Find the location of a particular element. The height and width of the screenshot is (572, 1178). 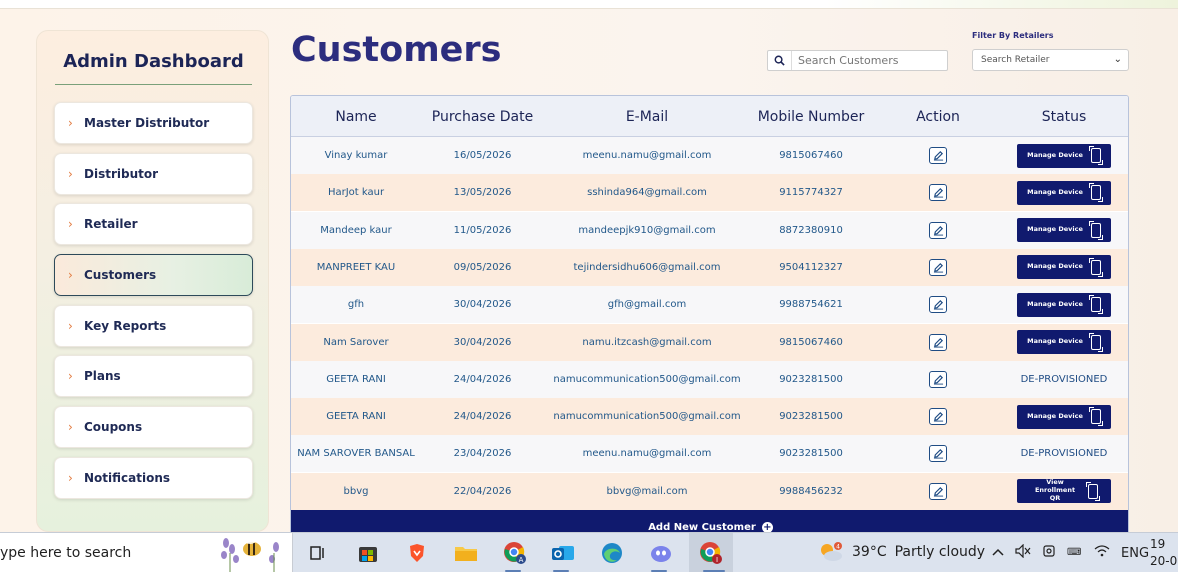

column-header-email: E-Mail is located at coordinates (647, 117).